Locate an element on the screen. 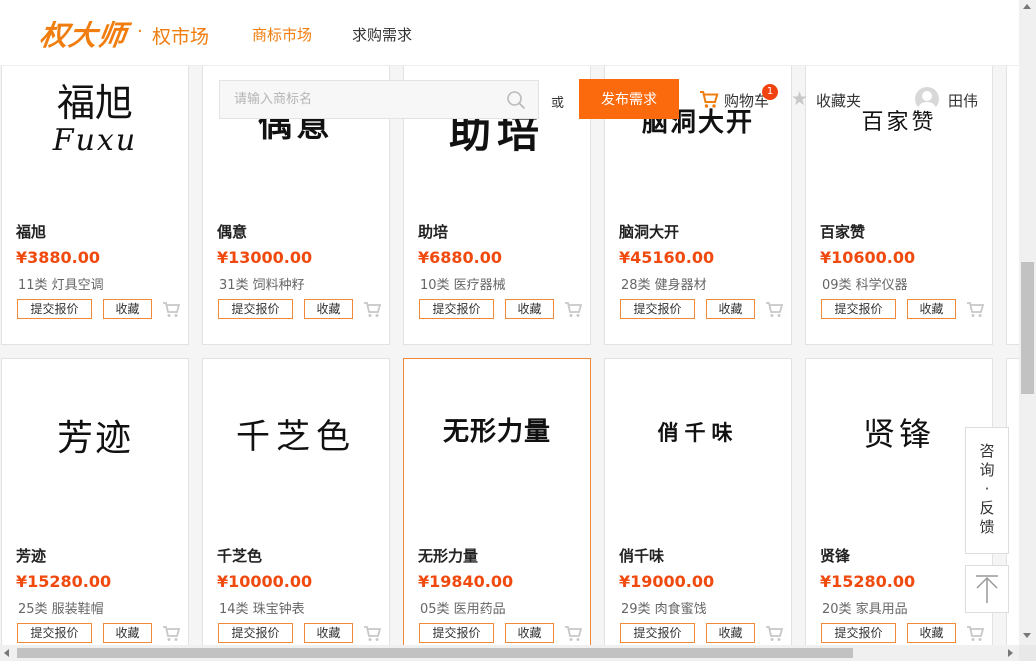 The width and height of the screenshot is (1036, 661). shopping-cart-icon is located at coordinates (709, 99).